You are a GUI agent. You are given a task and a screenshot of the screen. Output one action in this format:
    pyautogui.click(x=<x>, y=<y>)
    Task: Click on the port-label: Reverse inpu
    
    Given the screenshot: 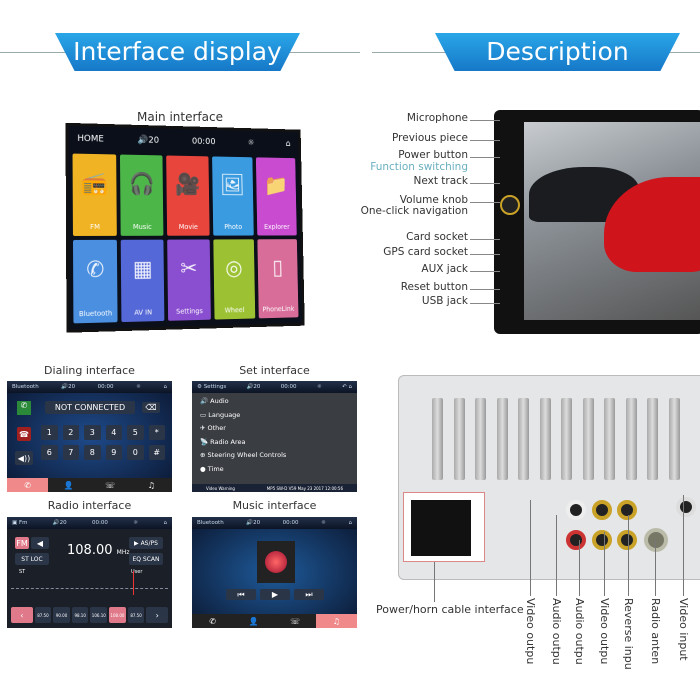 What is the action you would take?
    pyautogui.click(x=628, y=634)
    